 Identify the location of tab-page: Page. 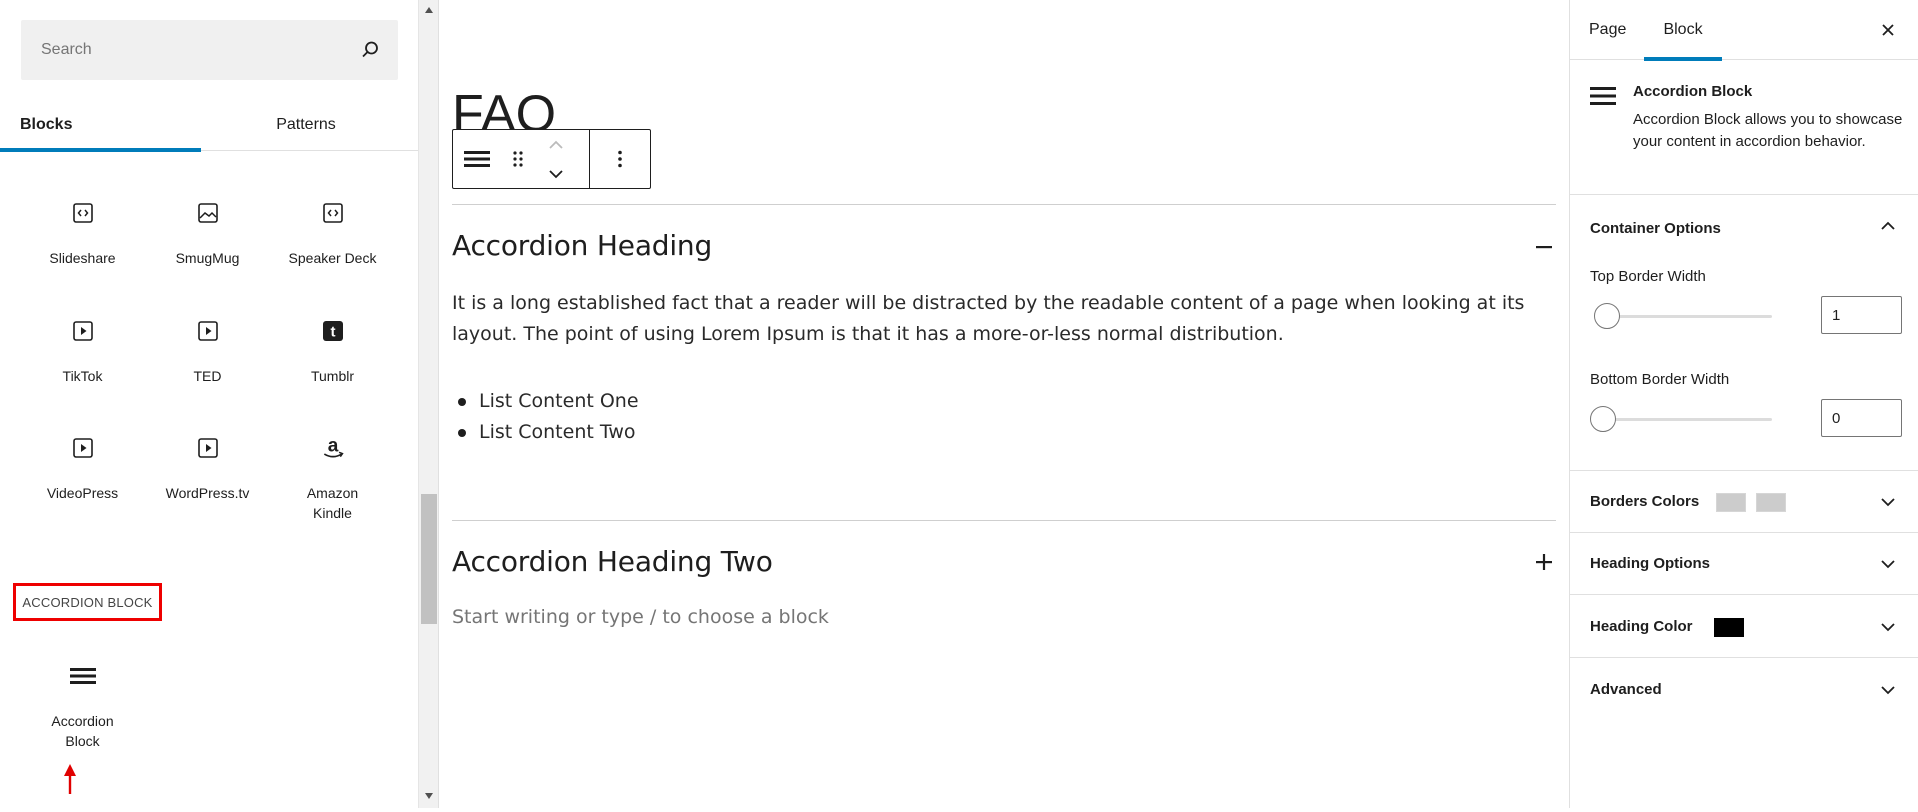
(1607, 30).